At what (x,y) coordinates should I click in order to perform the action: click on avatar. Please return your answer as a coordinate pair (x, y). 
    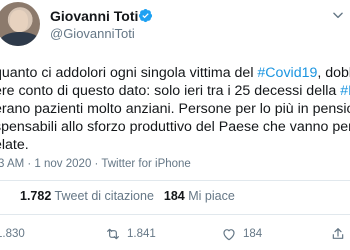
    Looking at the image, I should click on (20, 24).